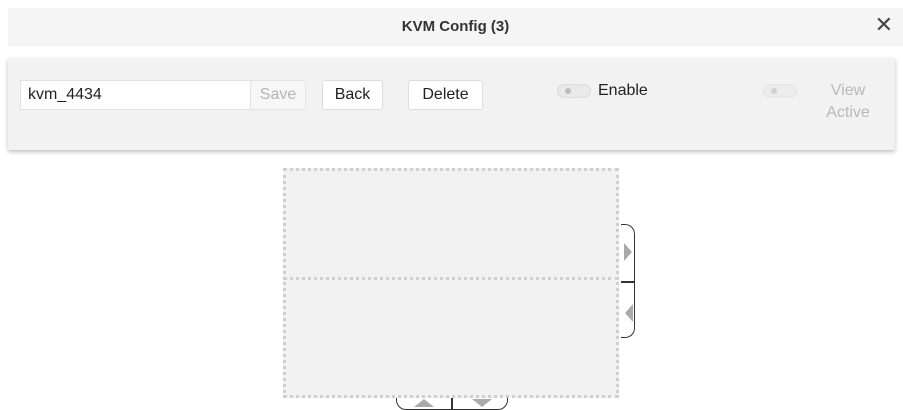 The image size is (903, 410). What do you see at coordinates (482, 403) in the screenshot?
I see `move-down-arrow-icon` at bounding box center [482, 403].